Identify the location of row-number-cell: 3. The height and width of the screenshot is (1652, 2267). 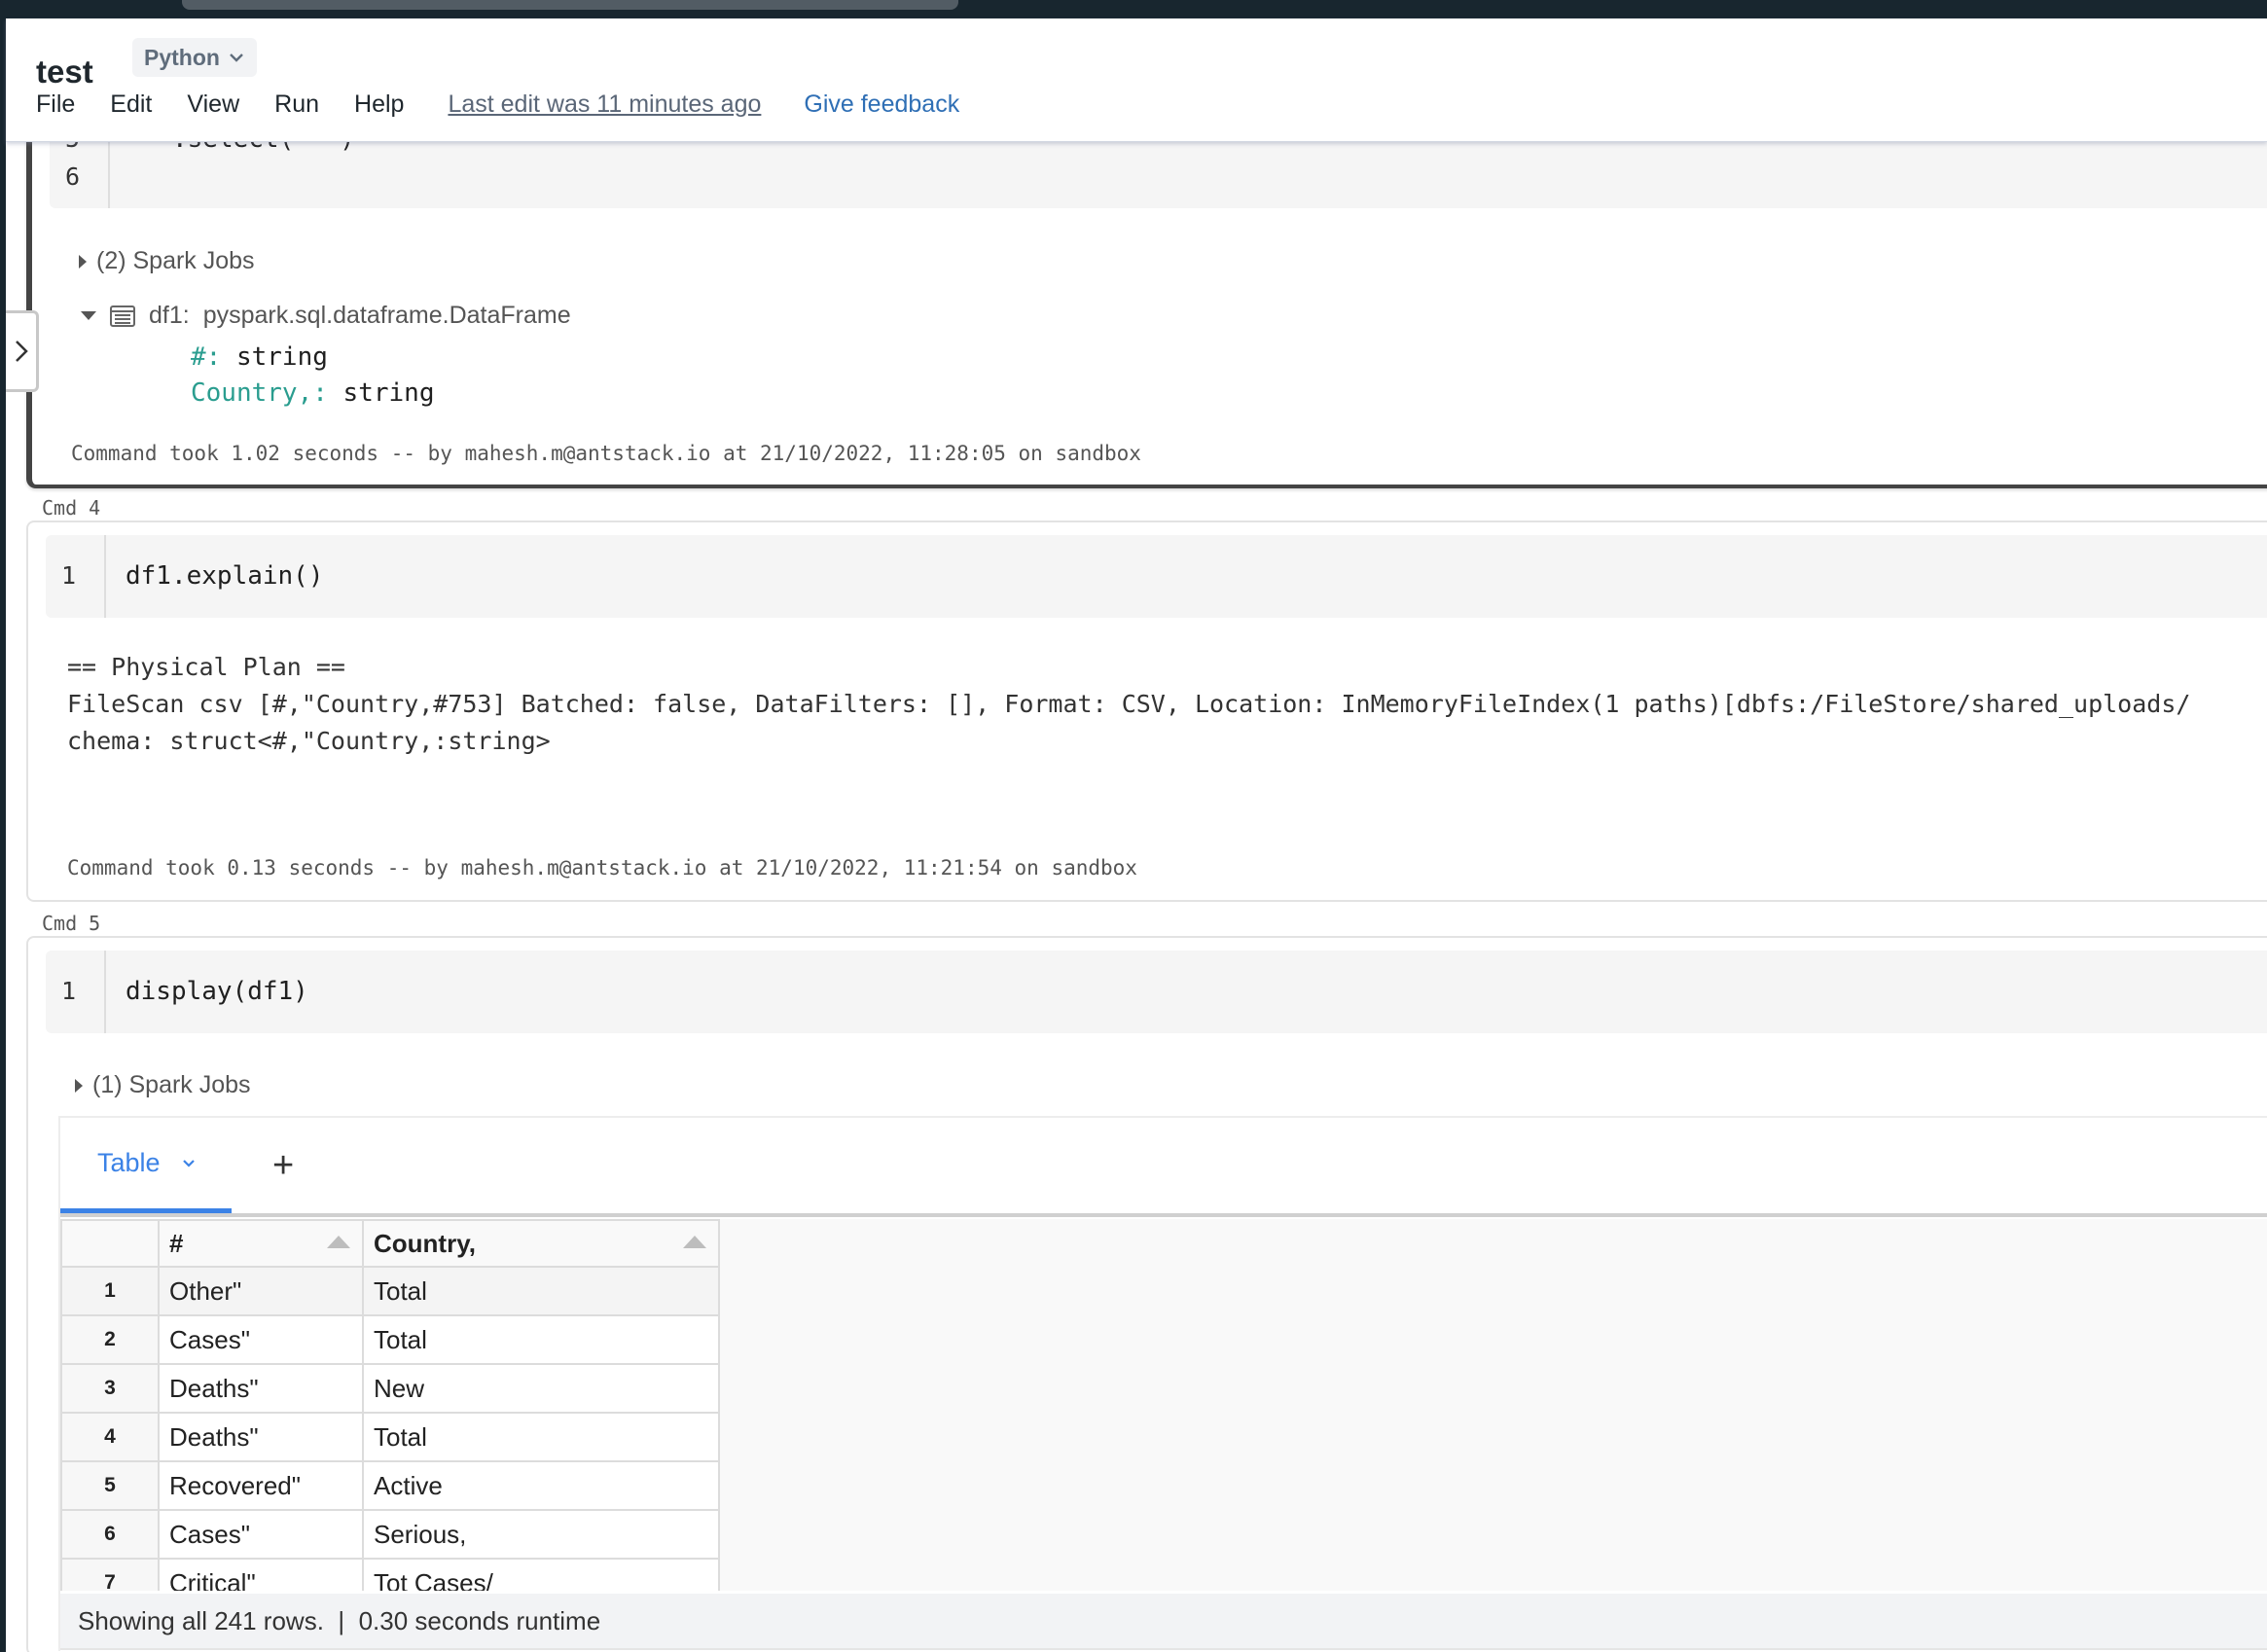
(110, 1388).